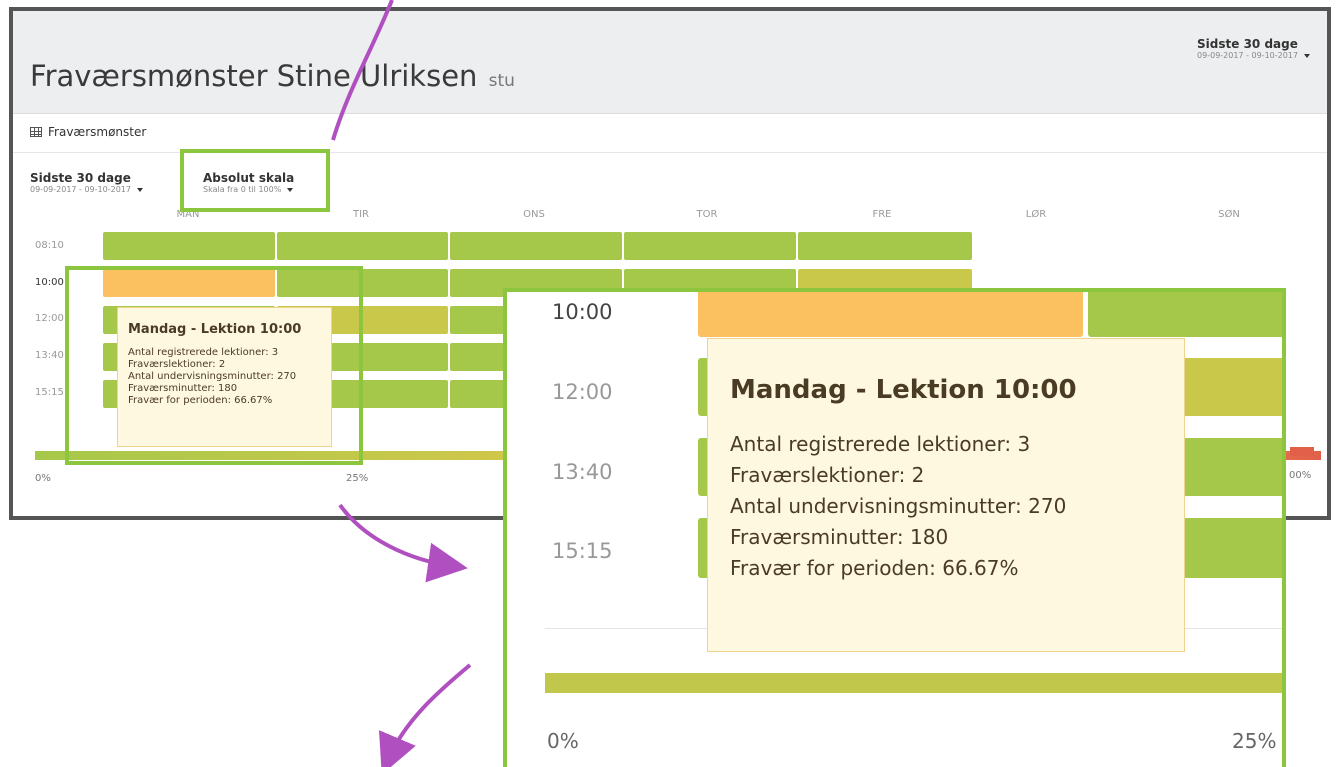 The width and height of the screenshot is (1341, 767). Describe the element at coordinates (49, 392) in the screenshot. I see `time-label-1515: 15:15` at that location.